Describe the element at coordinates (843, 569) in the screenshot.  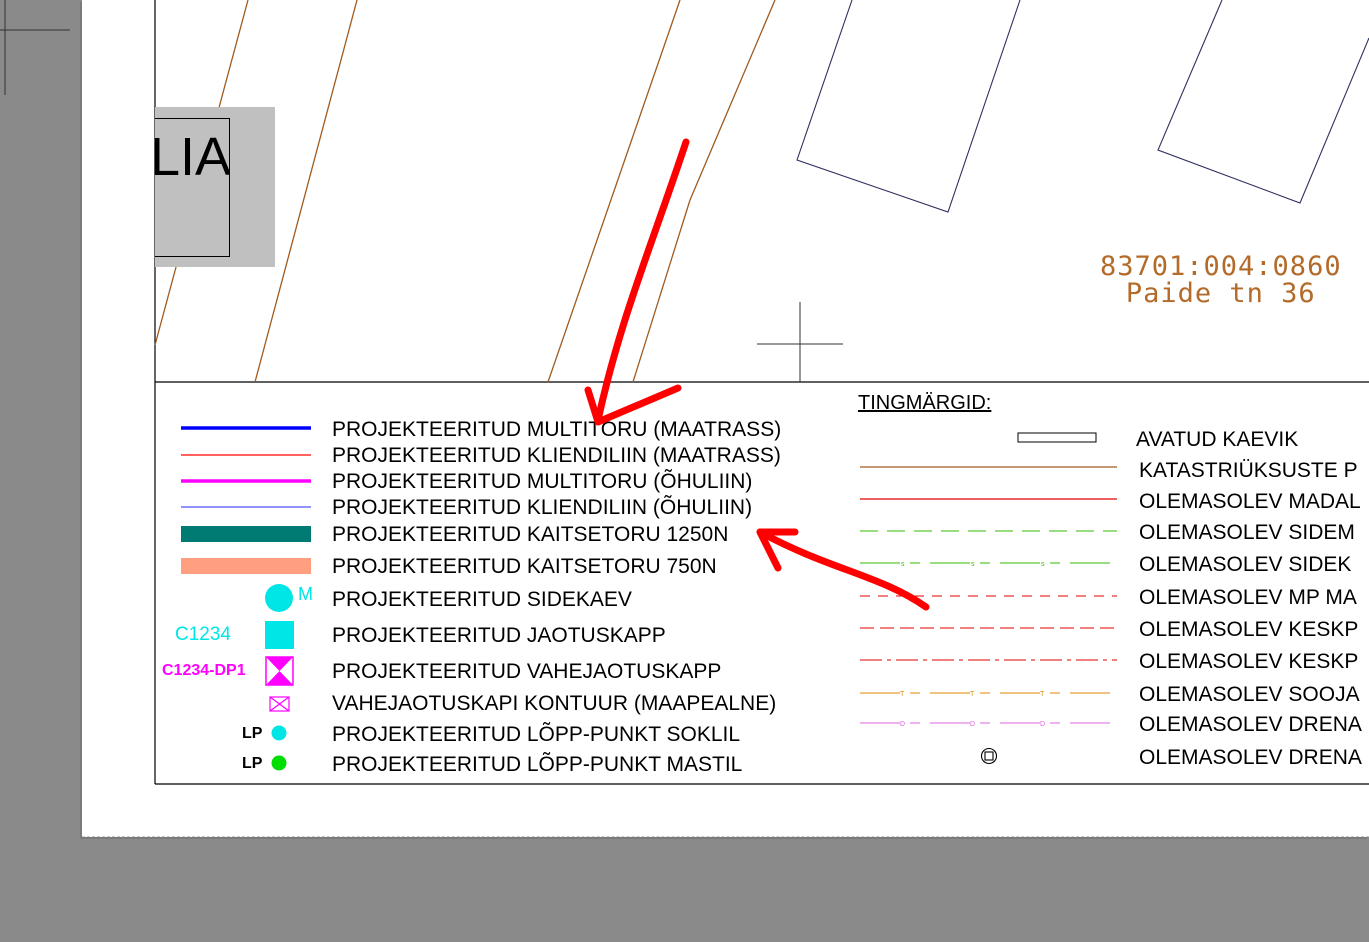
I see `annotation-arrow-left` at that location.